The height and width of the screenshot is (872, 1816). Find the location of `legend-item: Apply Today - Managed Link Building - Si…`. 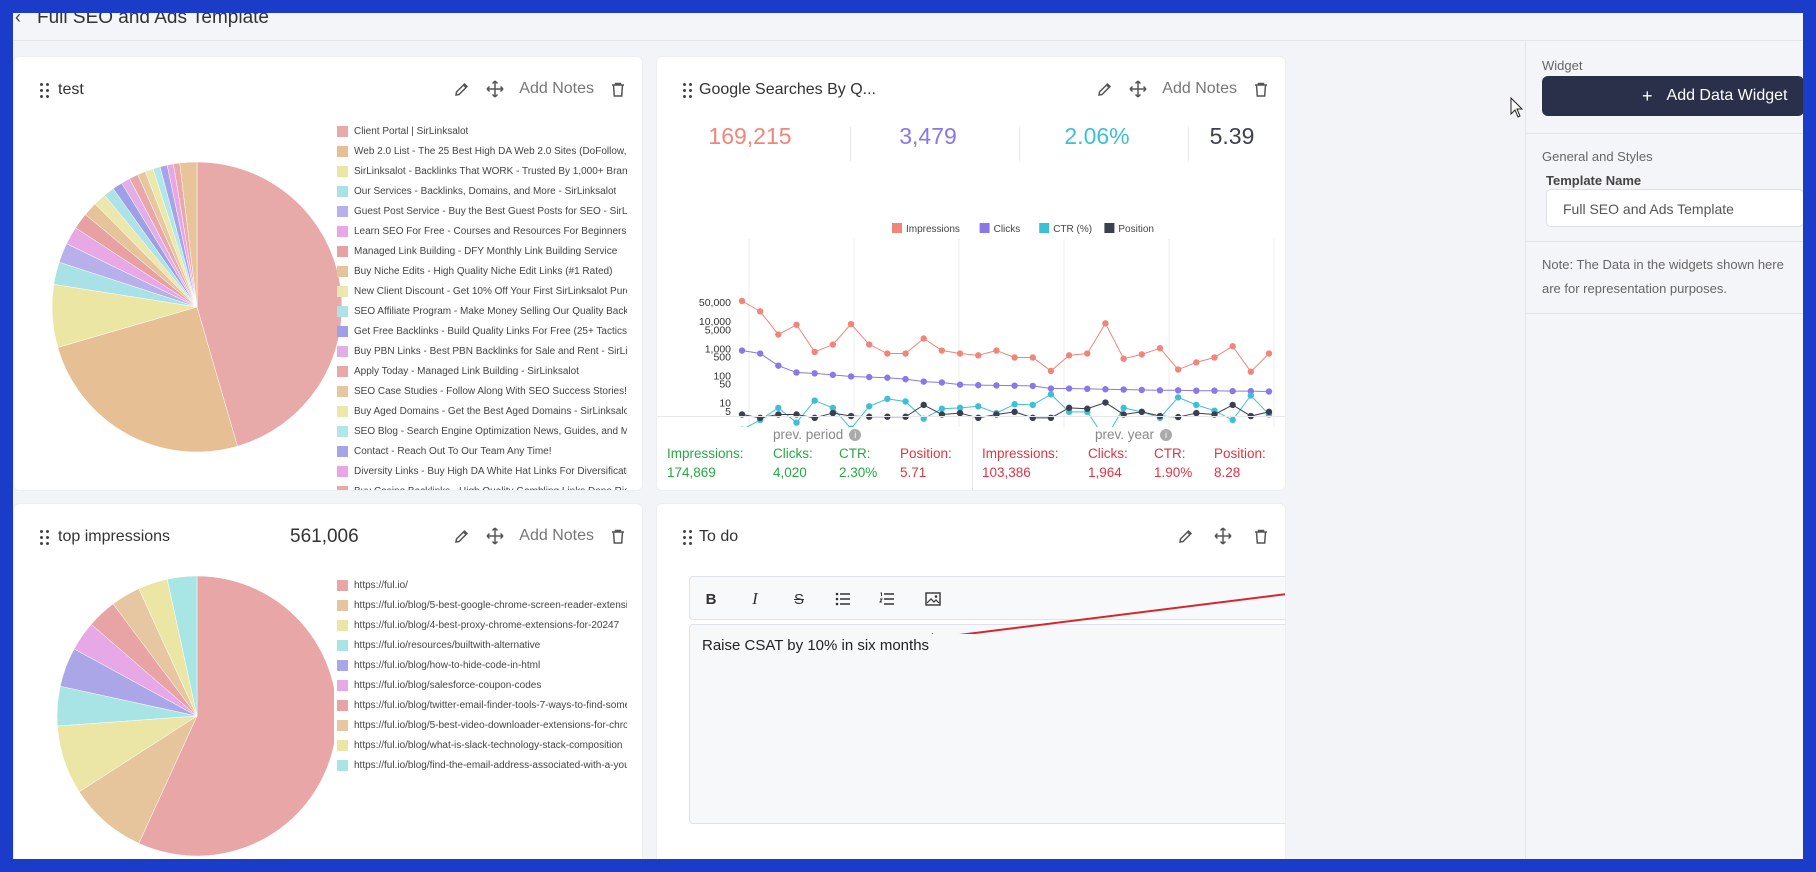

legend-item: Apply Today - Managed Link Building - Si… is located at coordinates (482, 371).